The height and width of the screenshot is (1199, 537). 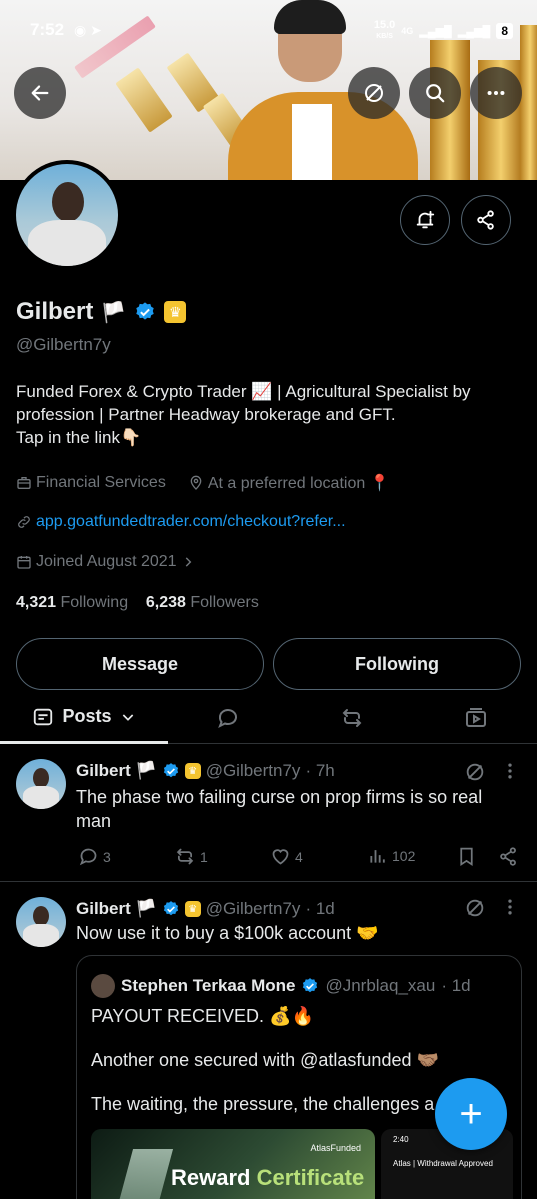 What do you see at coordinates (24, 483) in the screenshot?
I see `briefcase-icon` at bounding box center [24, 483].